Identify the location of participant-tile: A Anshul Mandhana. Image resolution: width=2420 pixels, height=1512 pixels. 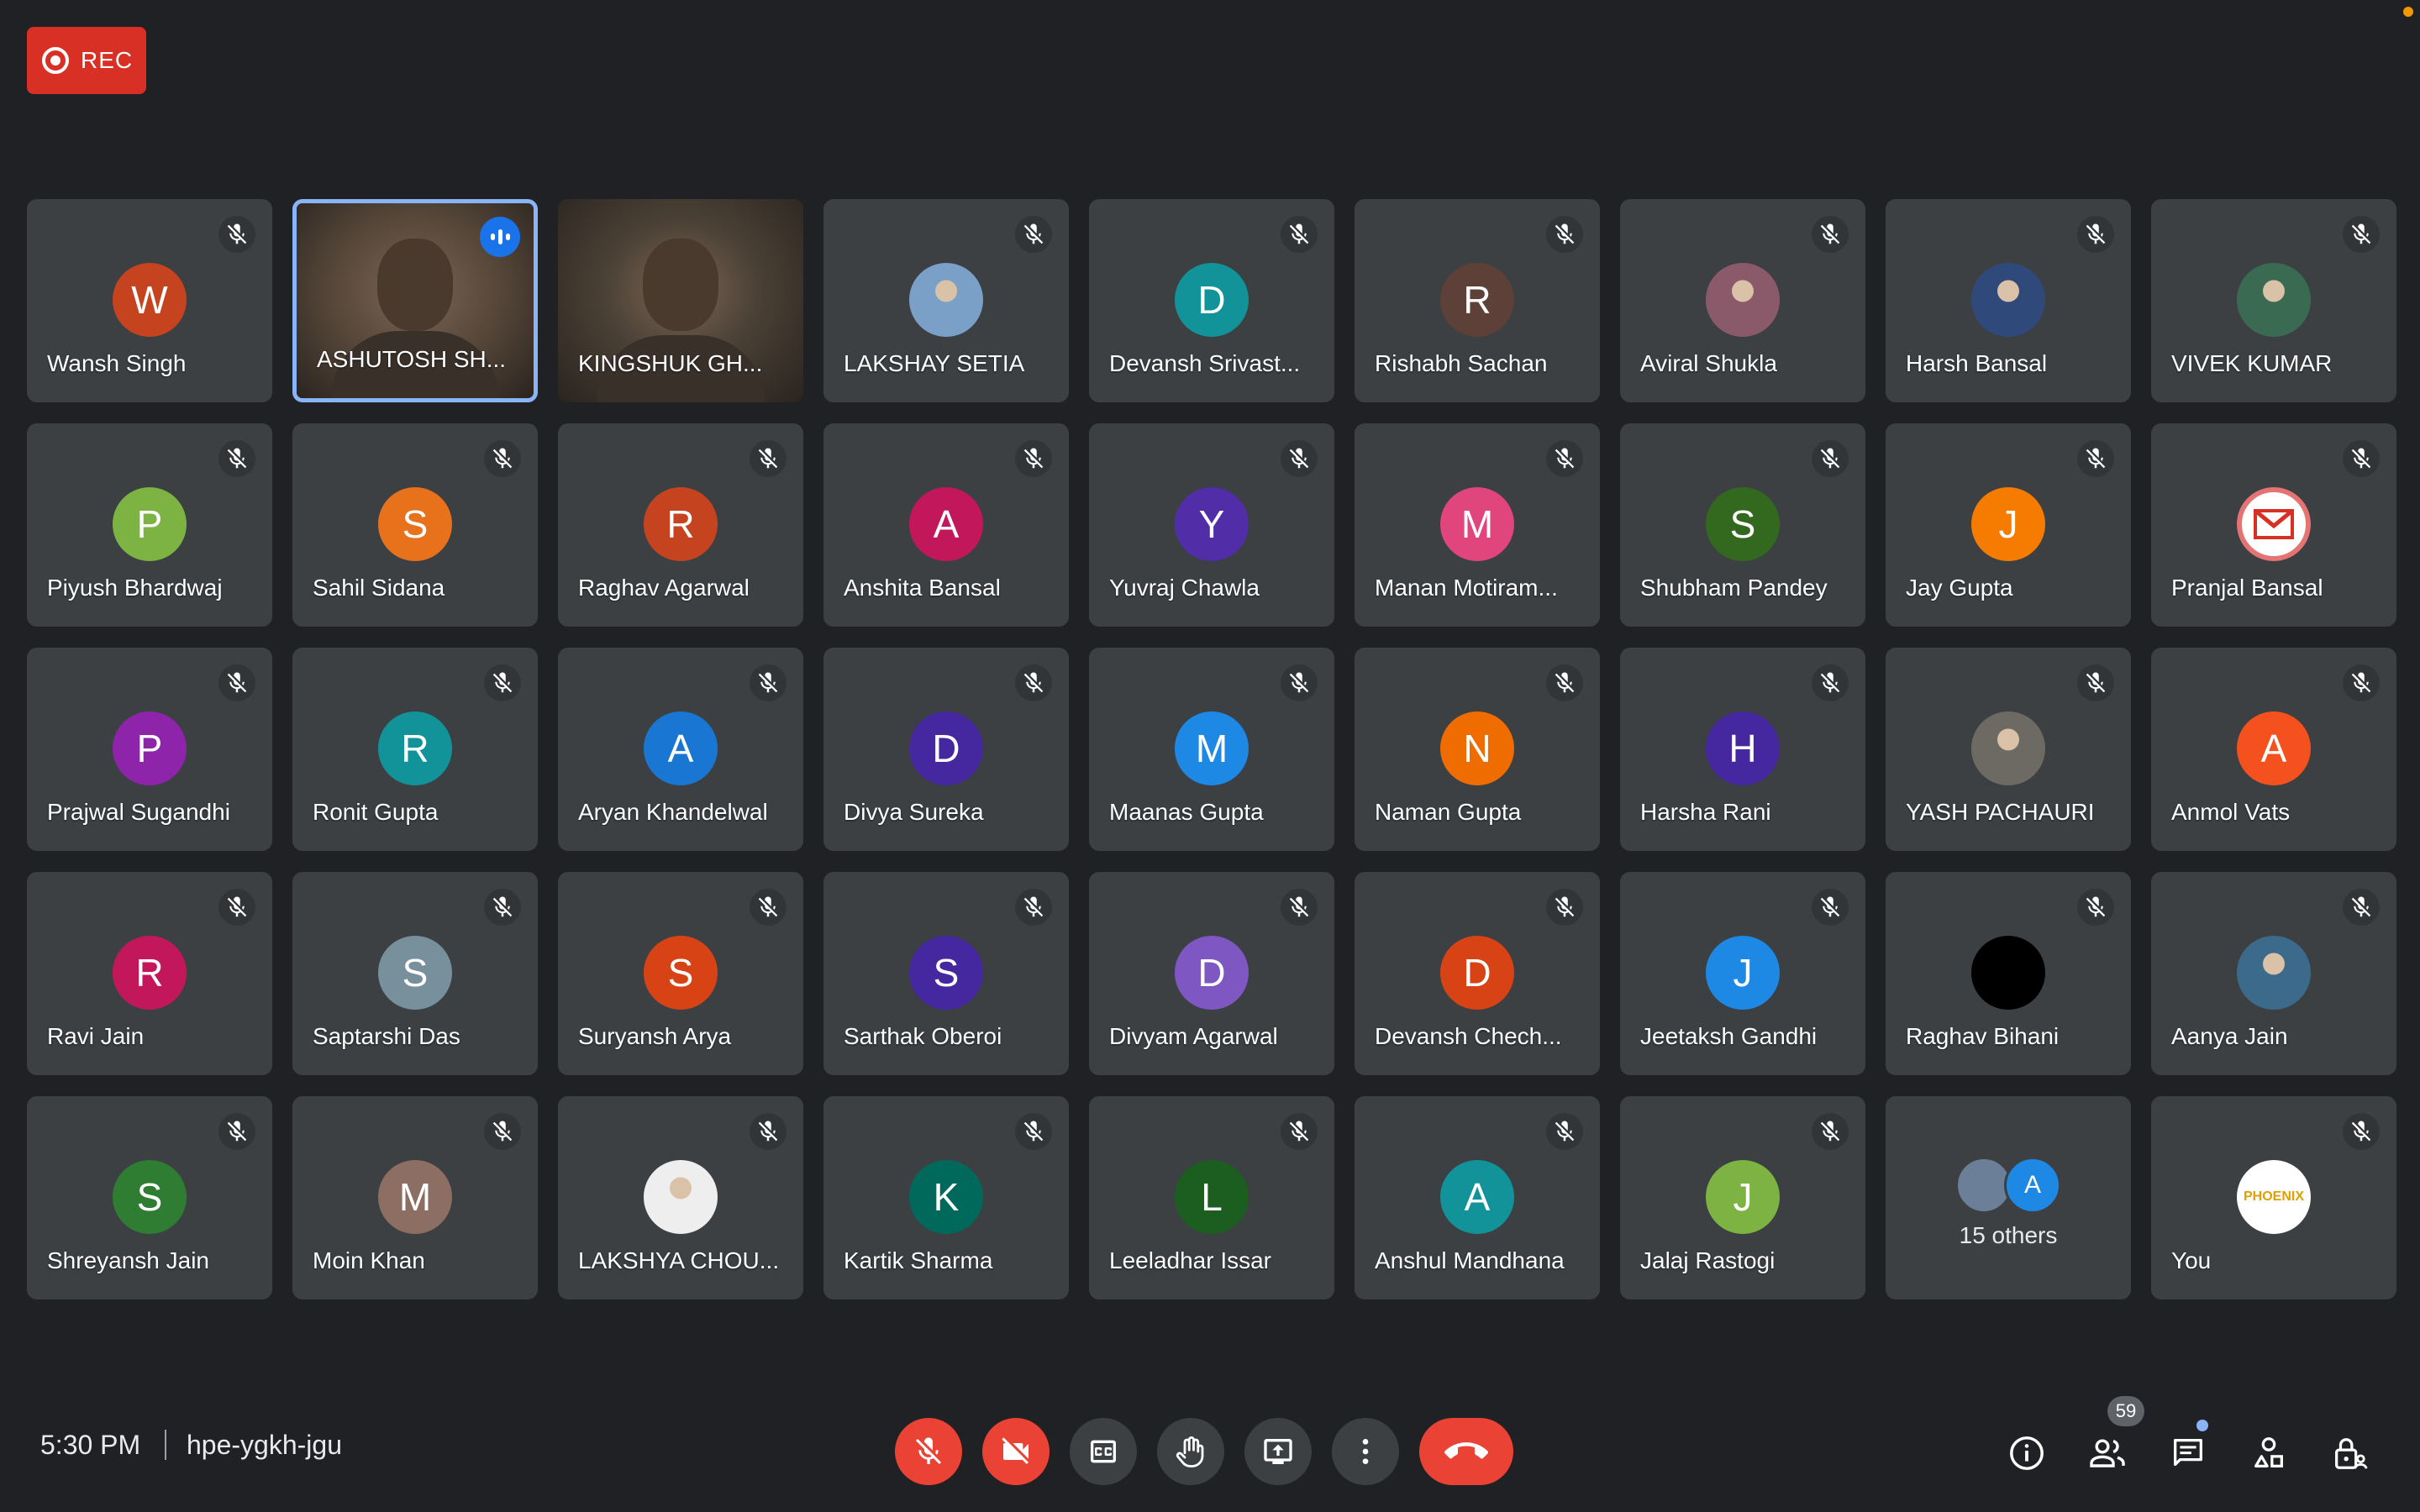
(1477, 1197).